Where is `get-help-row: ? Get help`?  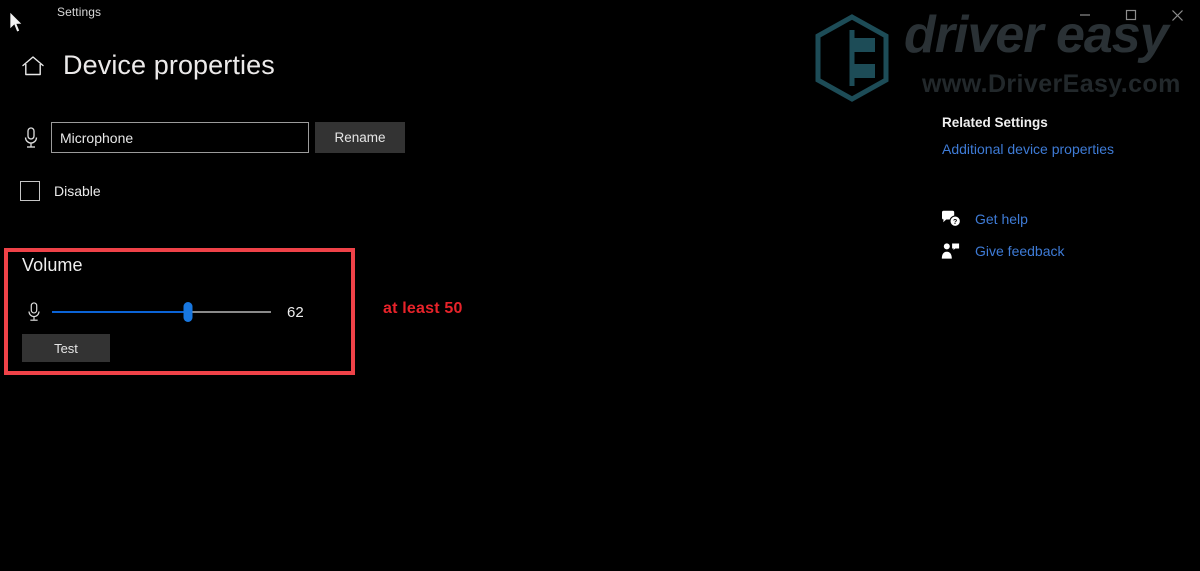 get-help-row: ? Get help is located at coordinates (1066, 219).